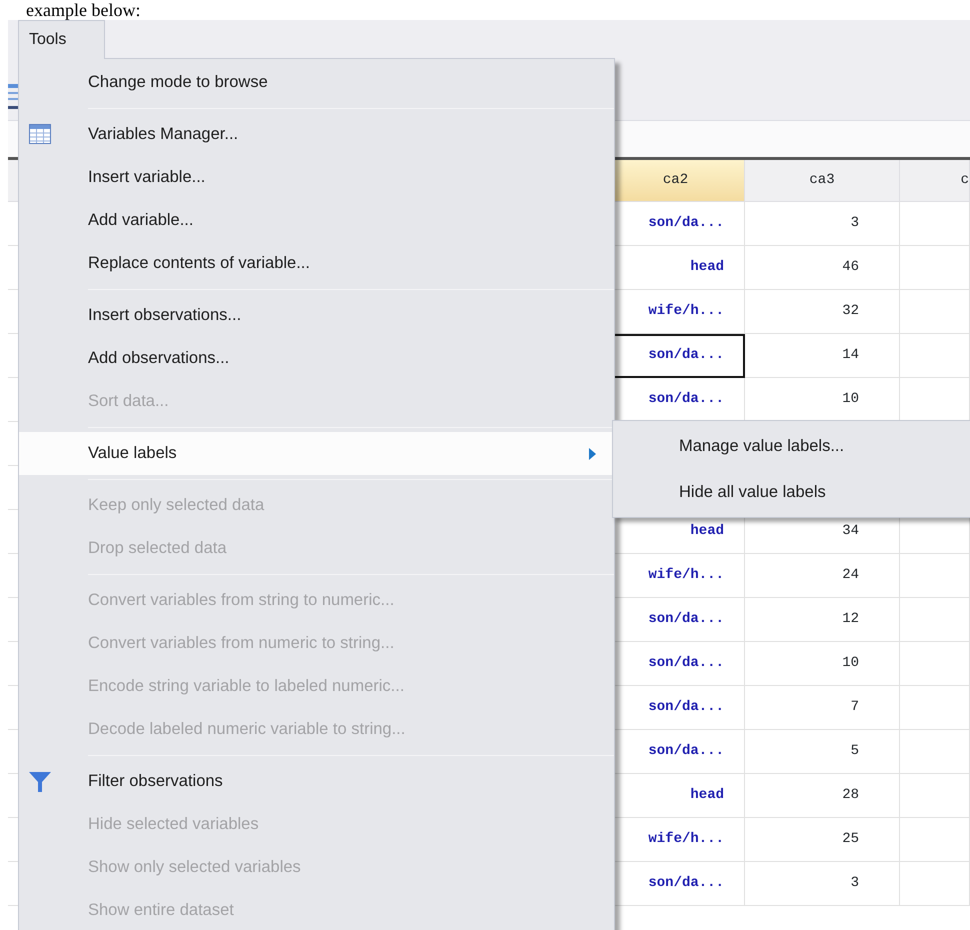 Image resolution: width=970 pixels, height=930 pixels. What do you see at coordinates (822, 576) in the screenshot?
I see `table-cell: 24` at bounding box center [822, 576].